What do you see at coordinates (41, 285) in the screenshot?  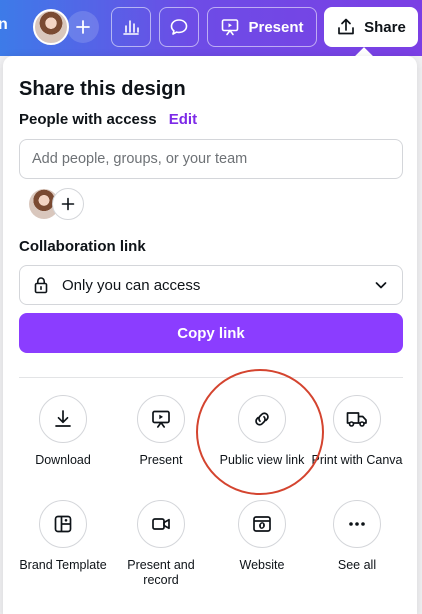 I see `lock-icon` at bounding box center [41, 285].